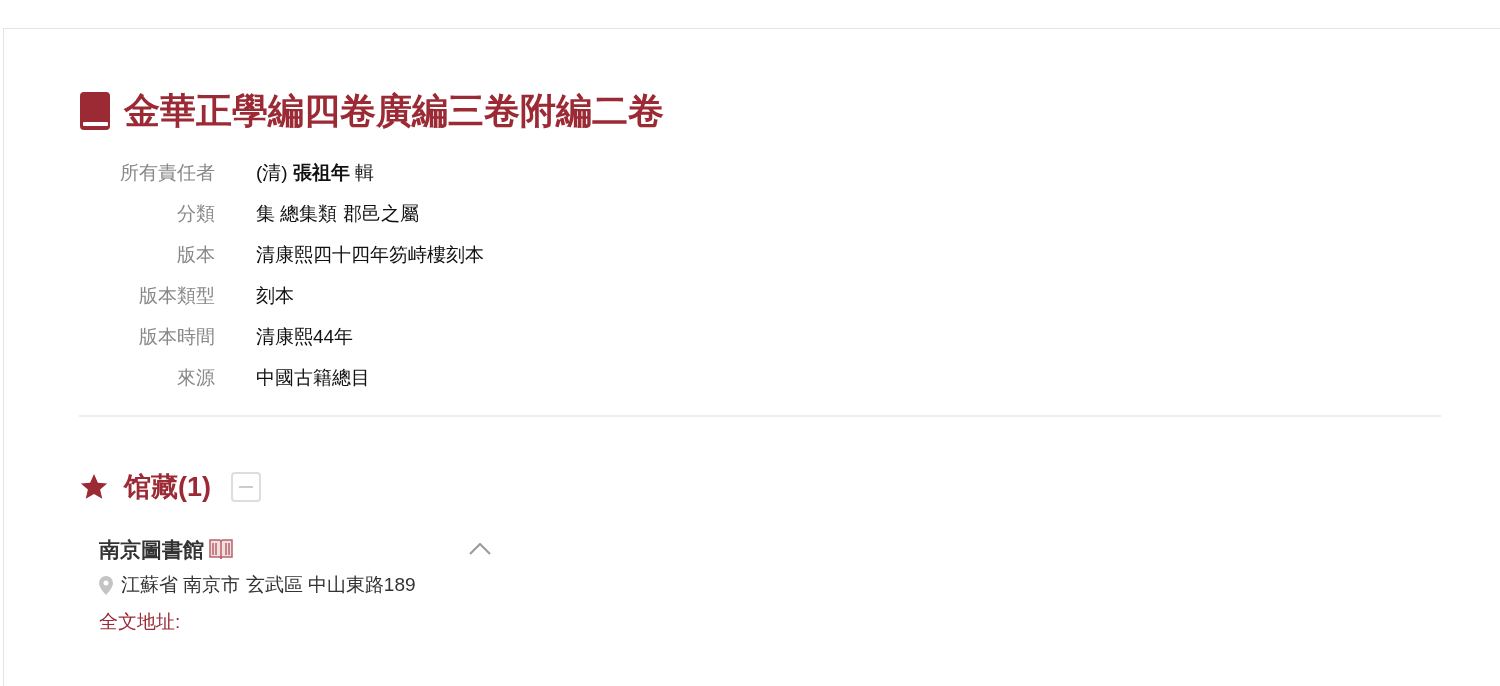  What do you see at coordinates (195, 255) in the screenshot?
I see `field-label: 版本` at bounding box center [195, 255].